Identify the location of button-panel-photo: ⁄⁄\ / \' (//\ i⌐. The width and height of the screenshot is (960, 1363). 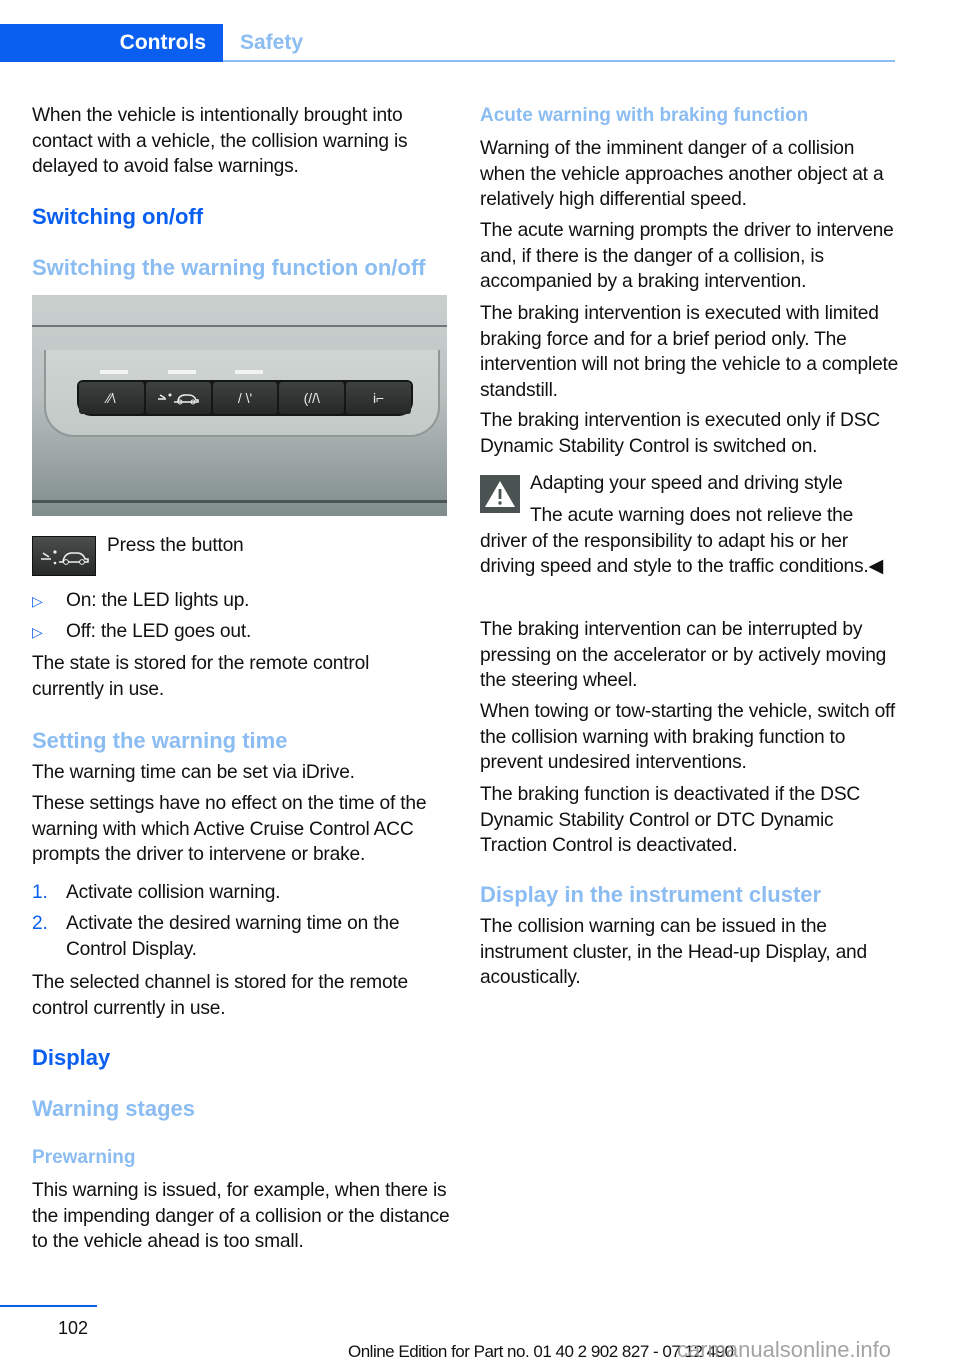
(239, 405).